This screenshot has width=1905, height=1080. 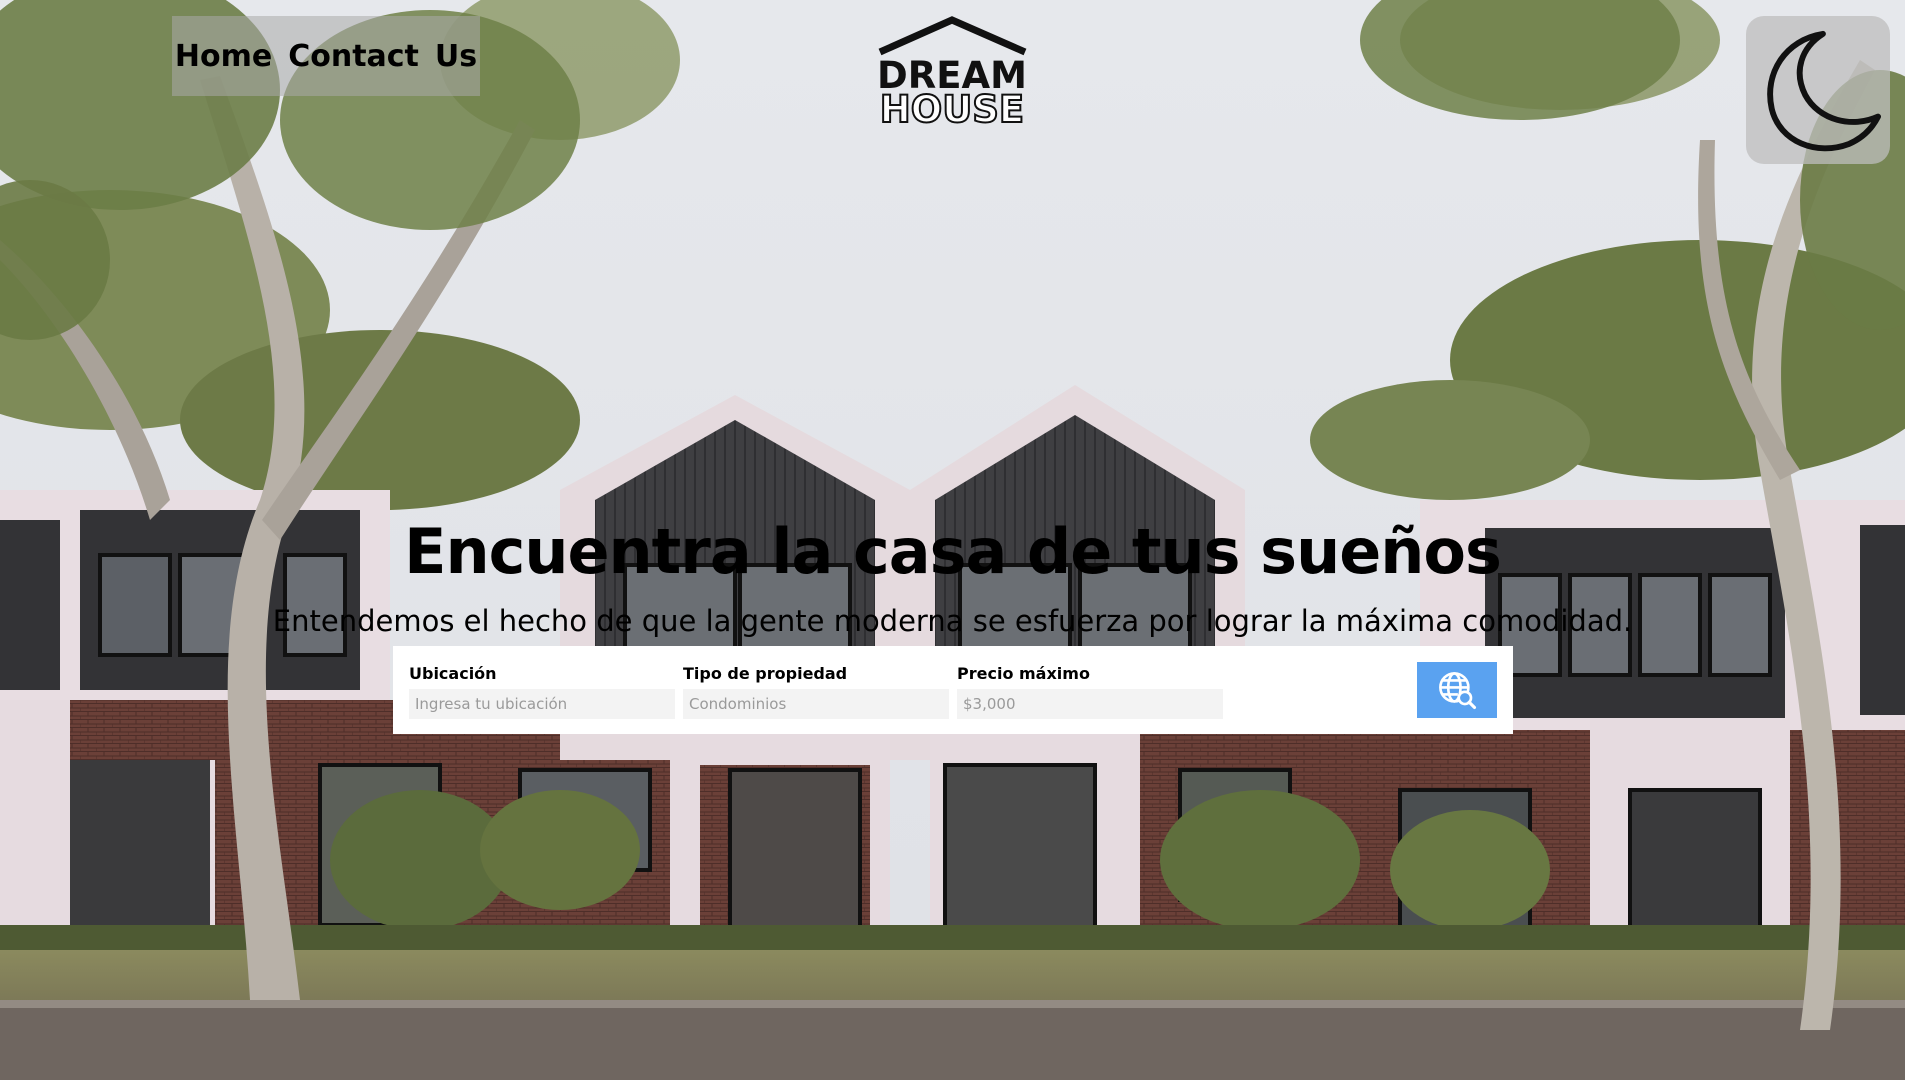 I want to click on max-price-field-group: Precio máximo, so click(x=1090, y=691).